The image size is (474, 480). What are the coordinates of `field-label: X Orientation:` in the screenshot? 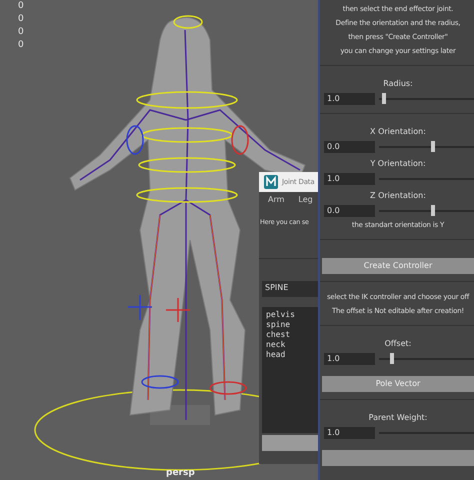 It's located at (398, 132).